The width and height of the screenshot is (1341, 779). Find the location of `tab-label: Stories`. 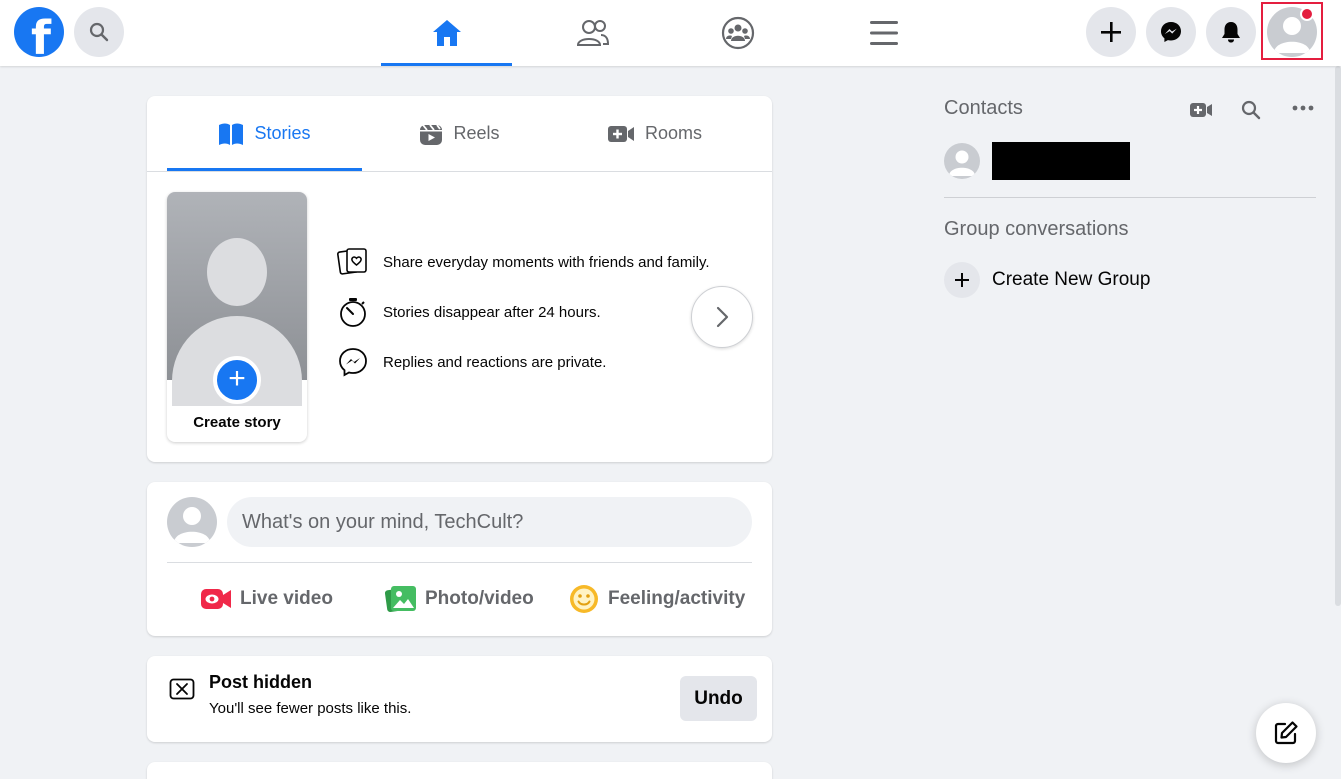

tab-label: Stories is located at coordinates (282, 133).